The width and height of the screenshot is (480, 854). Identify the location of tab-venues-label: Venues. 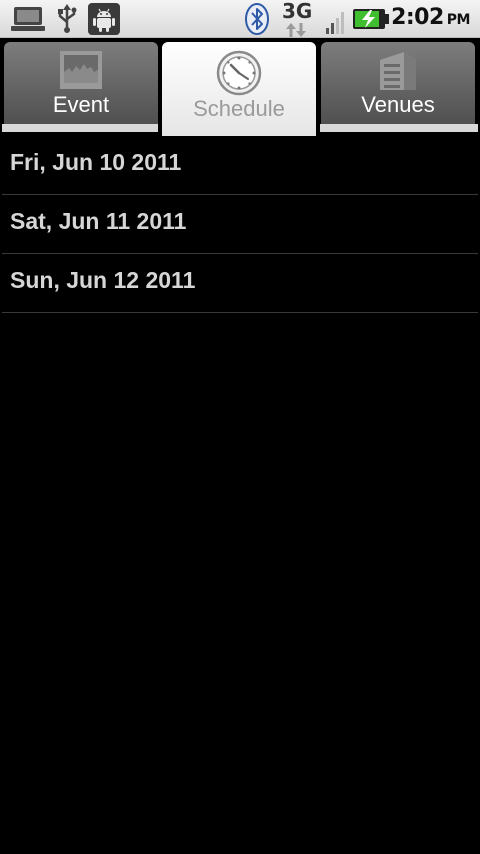
(398, 104).